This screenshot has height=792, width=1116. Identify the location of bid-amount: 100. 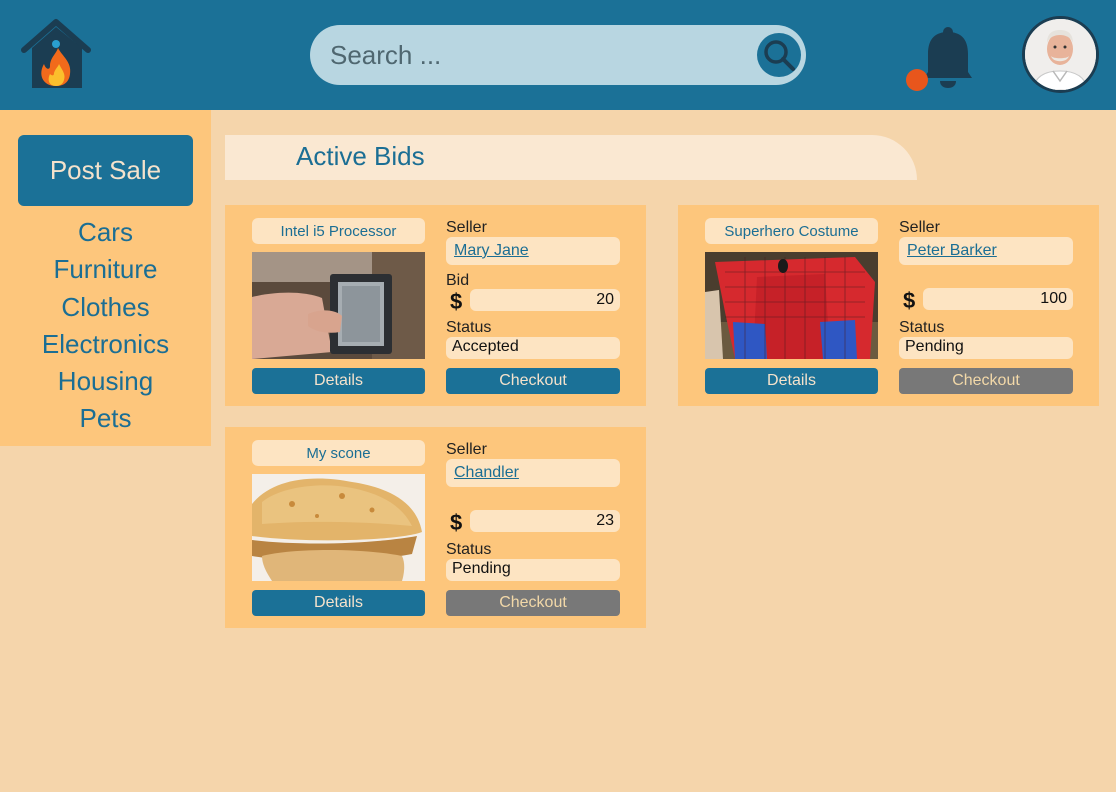
(998, 299).